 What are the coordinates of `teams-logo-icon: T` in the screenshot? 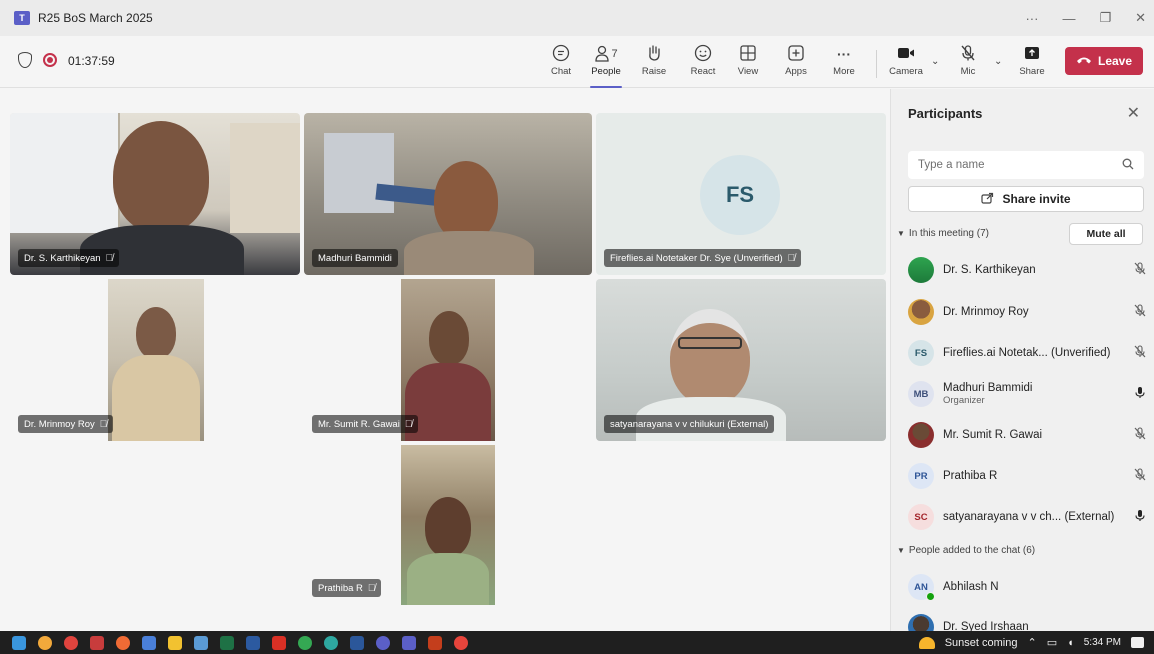 It's located at (22, 18).